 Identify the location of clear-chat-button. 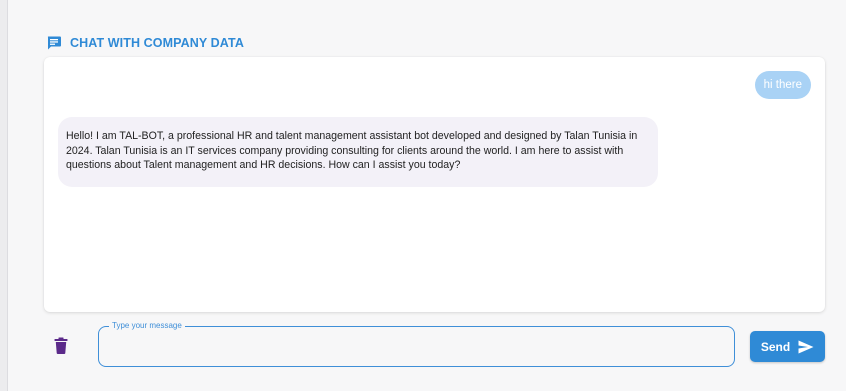
(61, 348).